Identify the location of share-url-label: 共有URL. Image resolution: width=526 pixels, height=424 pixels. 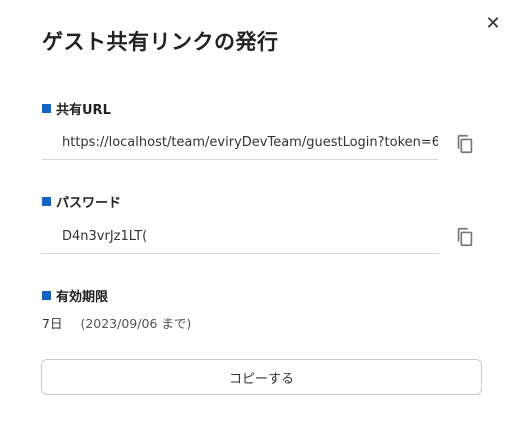
(76, 108).